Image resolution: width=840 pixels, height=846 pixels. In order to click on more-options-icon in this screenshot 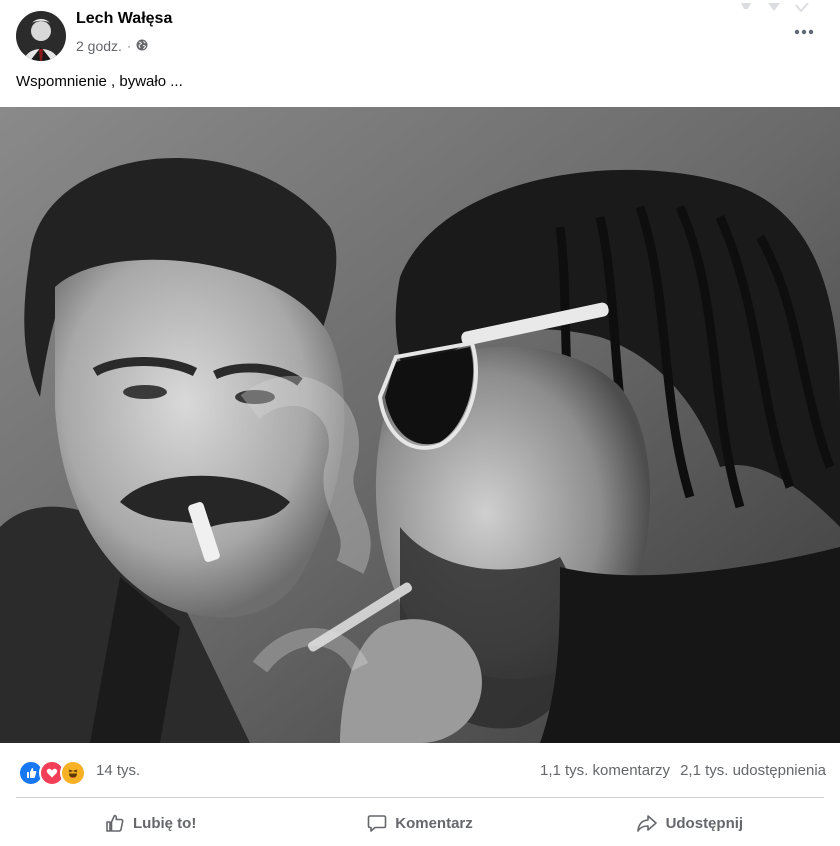, I will do `click(804, 32)`.